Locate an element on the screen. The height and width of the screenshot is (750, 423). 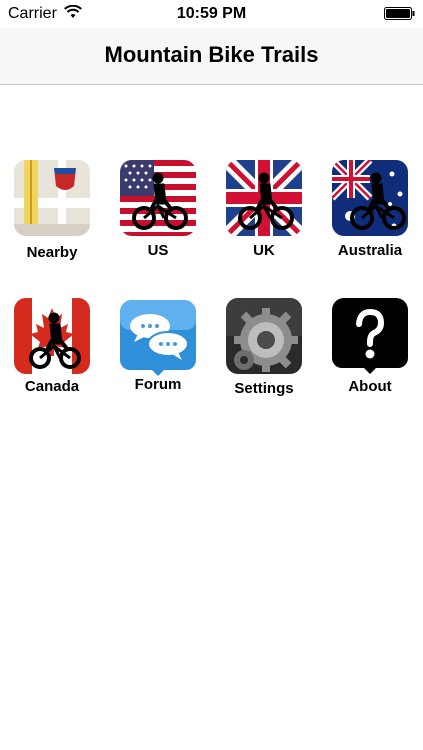
chat-bubbles-icon is located at coordinates (158, 338).